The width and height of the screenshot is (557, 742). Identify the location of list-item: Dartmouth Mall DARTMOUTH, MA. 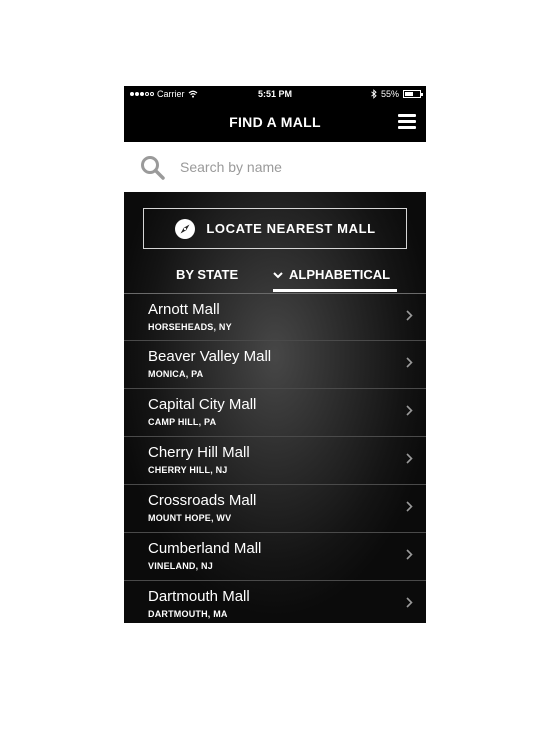
(275, 602).